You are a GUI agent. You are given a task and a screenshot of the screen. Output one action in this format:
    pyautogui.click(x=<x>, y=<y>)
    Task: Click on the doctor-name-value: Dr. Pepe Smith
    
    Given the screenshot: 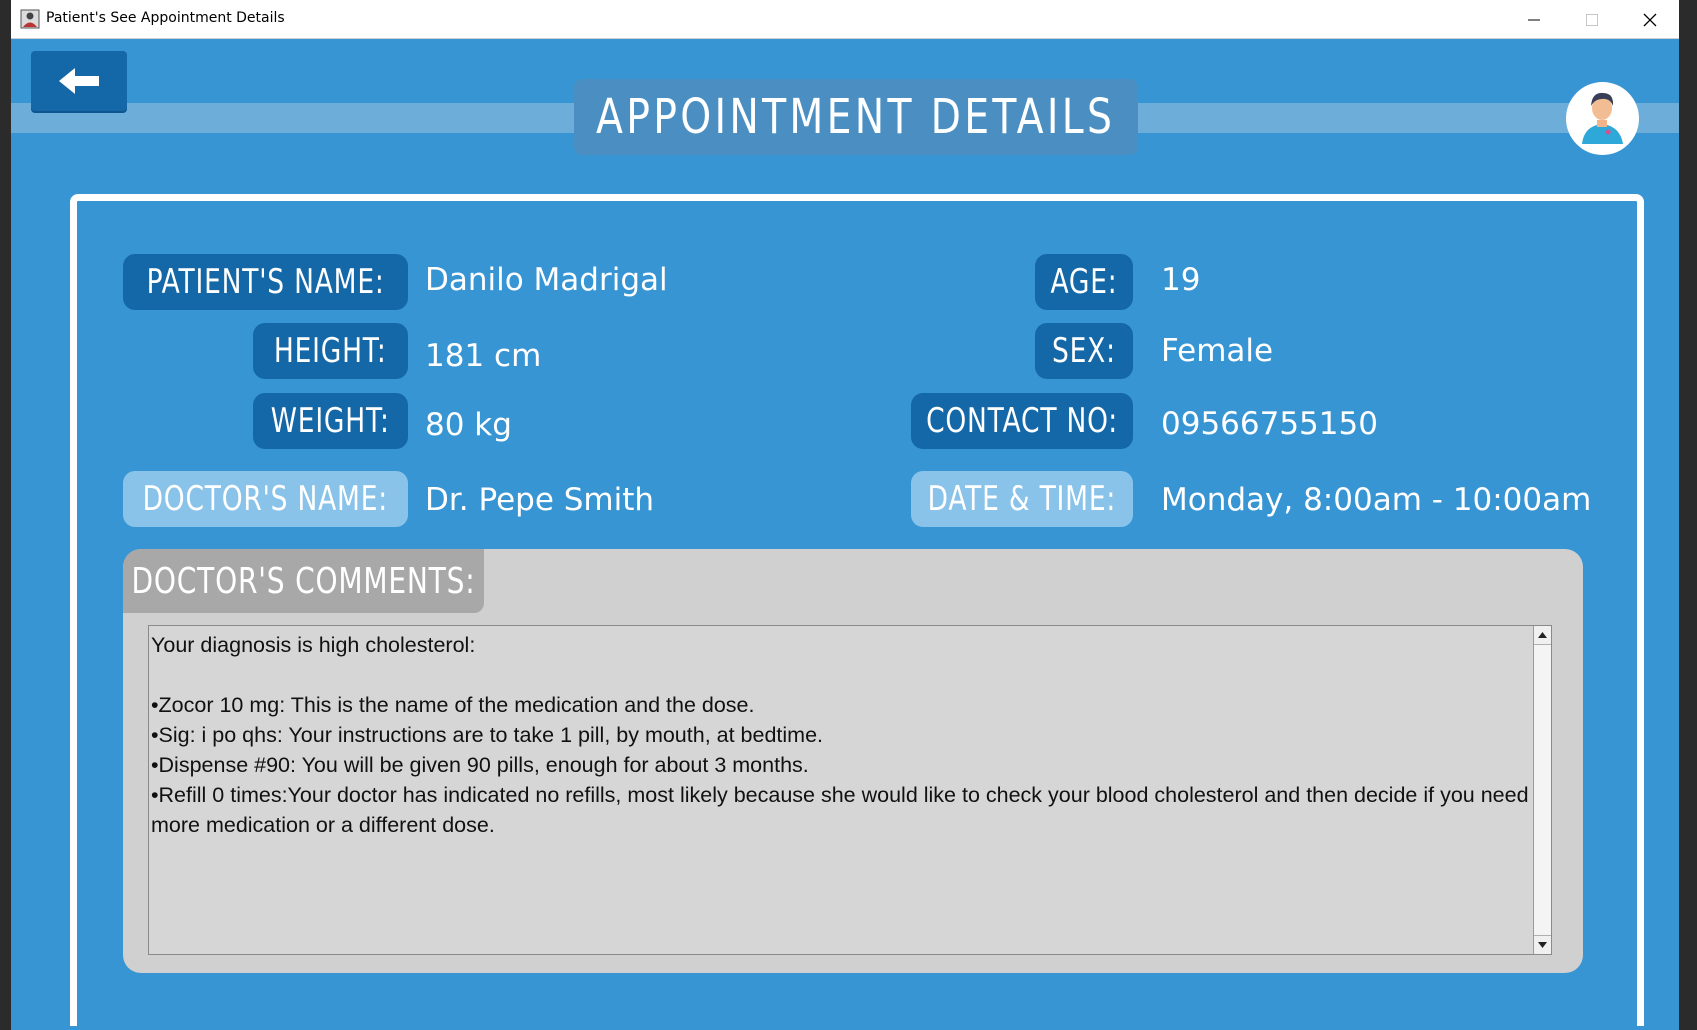 What is the action you would take?
    pyautogui.click(x=540, y=500)
    